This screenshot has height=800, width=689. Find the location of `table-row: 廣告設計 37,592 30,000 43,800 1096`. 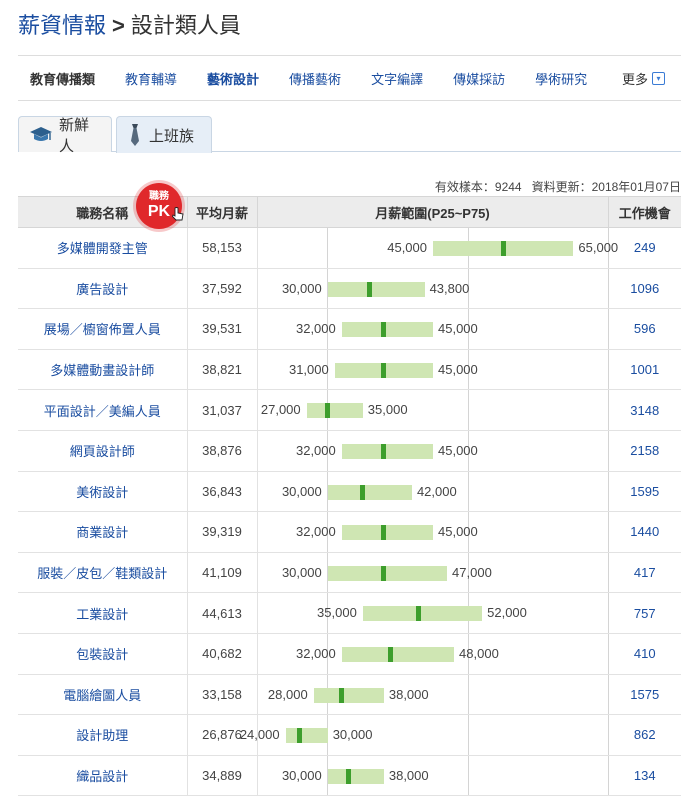

table-row: 廣告設計 37,592 30,000 43,800 1096 is located at coordinates (349, 289).